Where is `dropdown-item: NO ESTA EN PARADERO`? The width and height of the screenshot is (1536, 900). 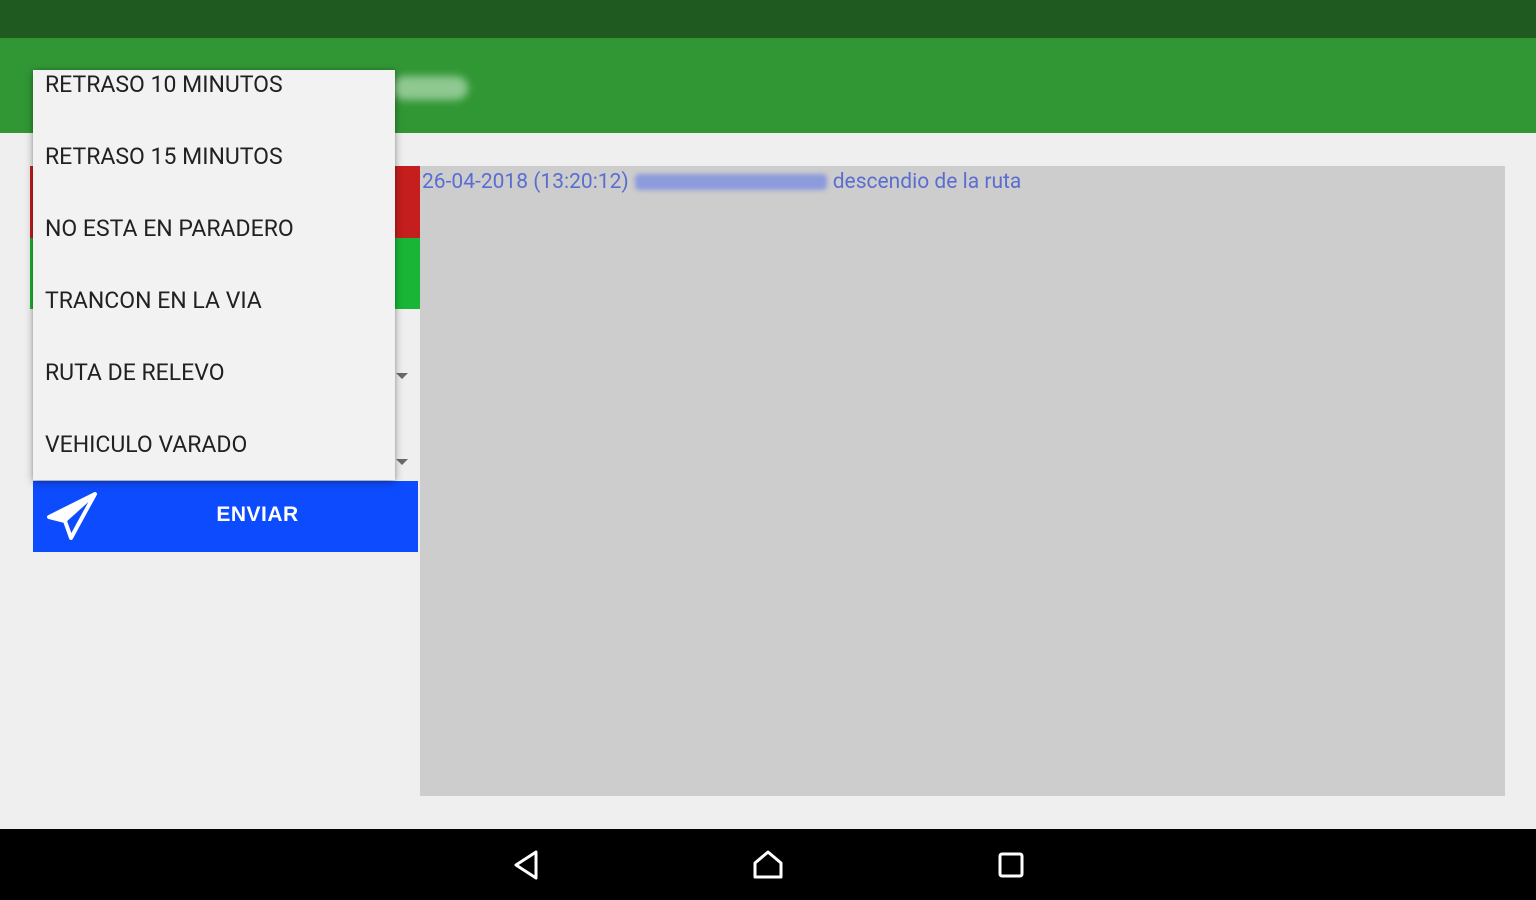 dropdown-item: NO ESTA EN PARADERO is located at coordinates (214, 228).